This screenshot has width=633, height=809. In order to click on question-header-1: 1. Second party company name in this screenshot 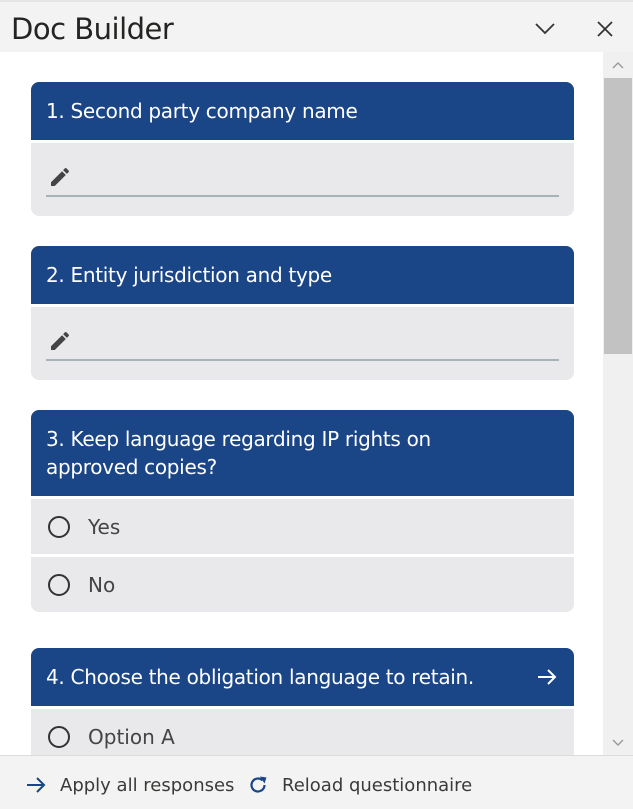, I will do `click(302, 111)`.